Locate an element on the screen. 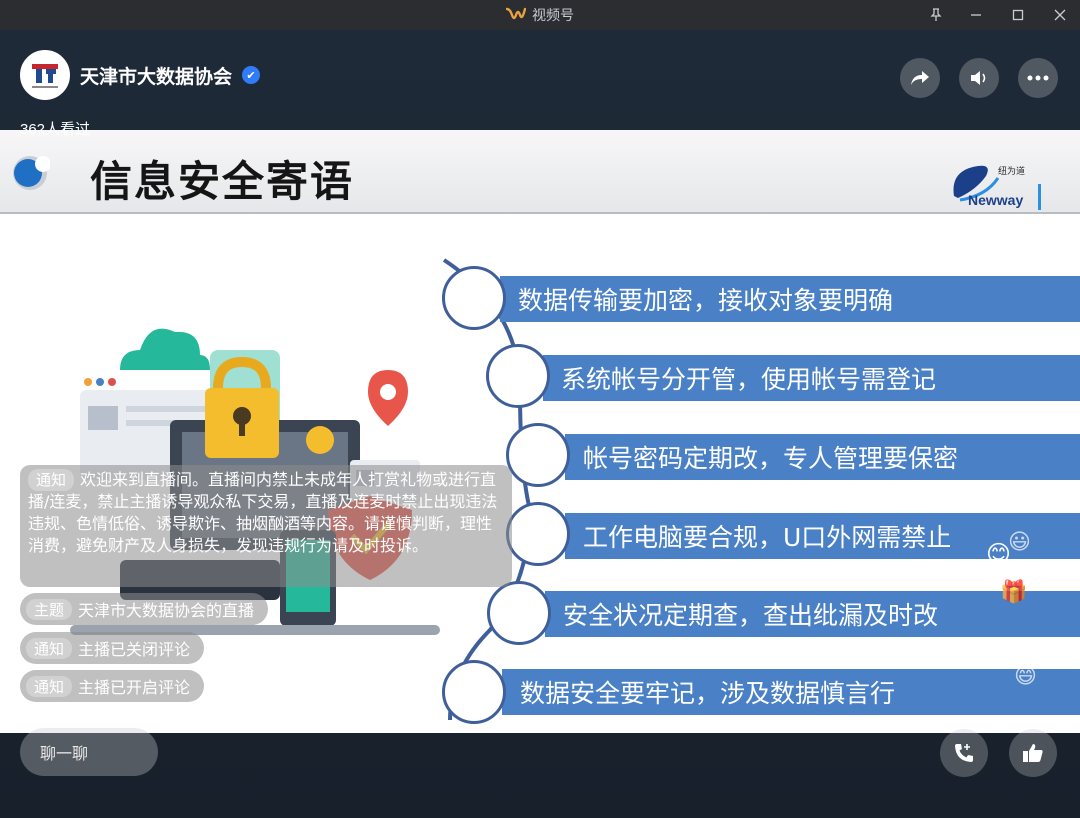  like-icon is located at coordinates (1033, 753).